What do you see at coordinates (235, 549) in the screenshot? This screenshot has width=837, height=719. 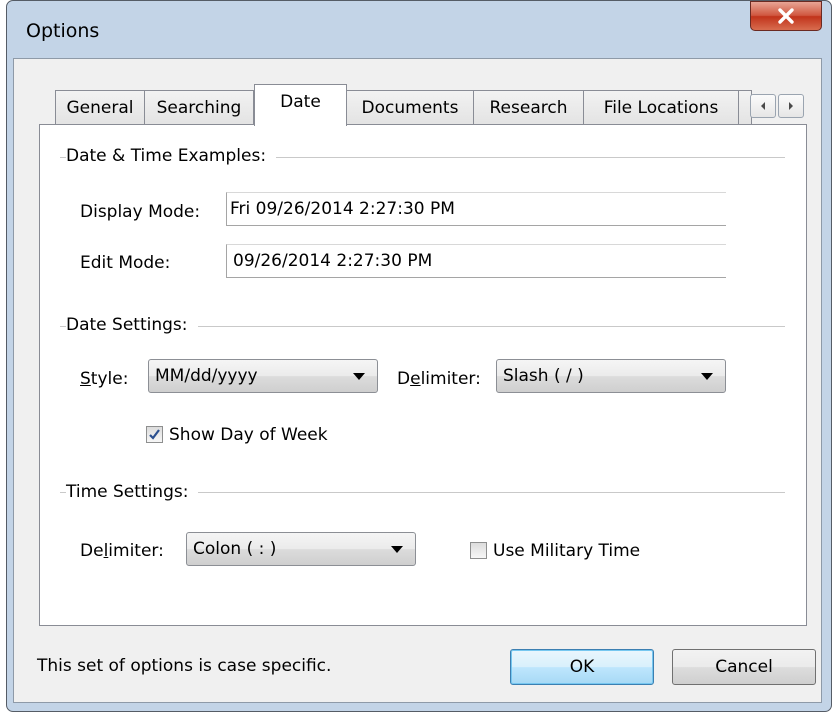 I see `time-delimiter-select-value: Colon ( : )` at bounding box center [235, 549].